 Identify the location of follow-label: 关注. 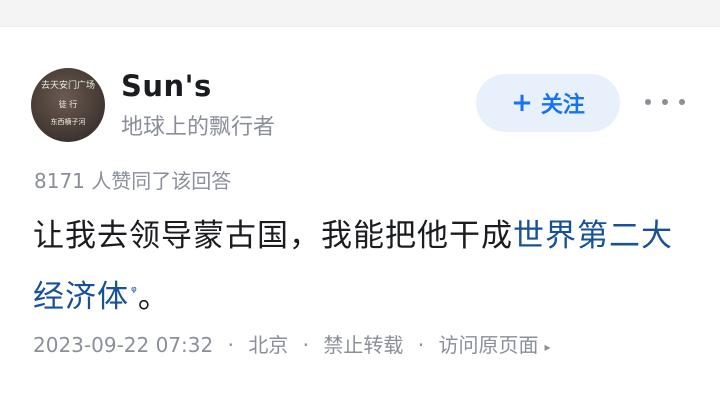
(562, 105).